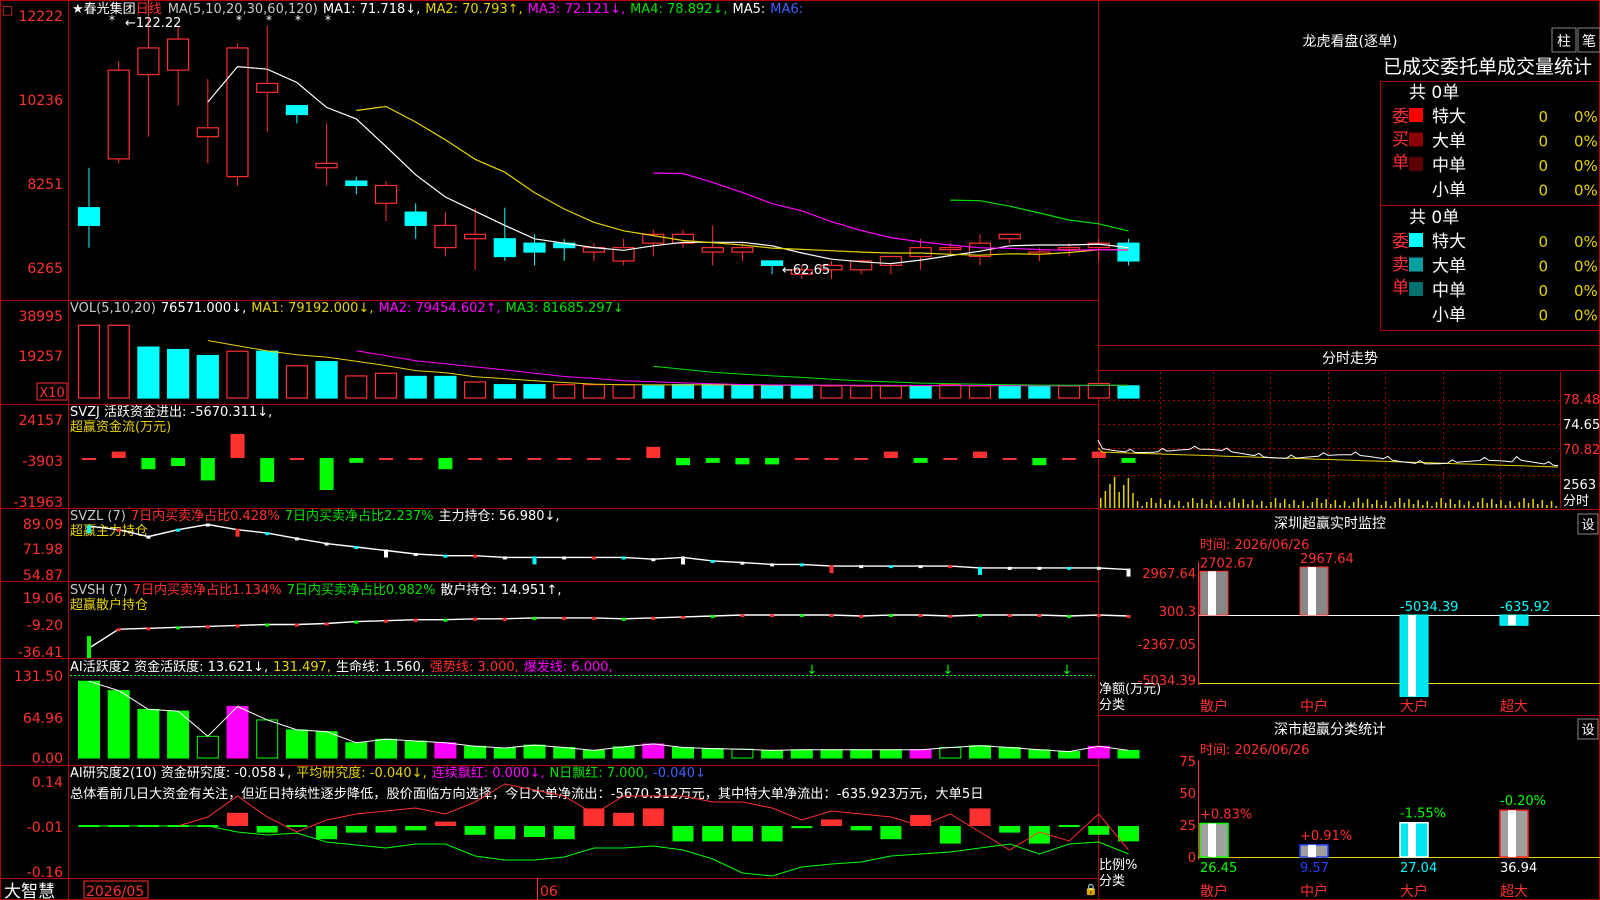 The height and width of the screenshot is (900, 1600). What do you see at coordinates (1177, 612) in the screenshot?
I see `monitor-tick: 300.3` at bounding box center [1177, 612].